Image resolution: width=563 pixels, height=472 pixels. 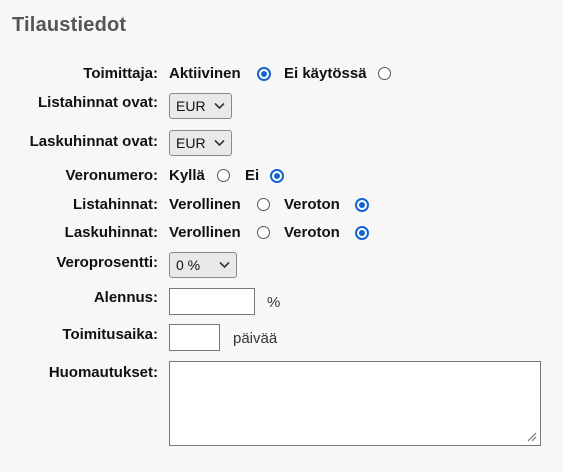 I want to click on delivery-time-label: Toimitusaika:, so click(x=110, y=334).